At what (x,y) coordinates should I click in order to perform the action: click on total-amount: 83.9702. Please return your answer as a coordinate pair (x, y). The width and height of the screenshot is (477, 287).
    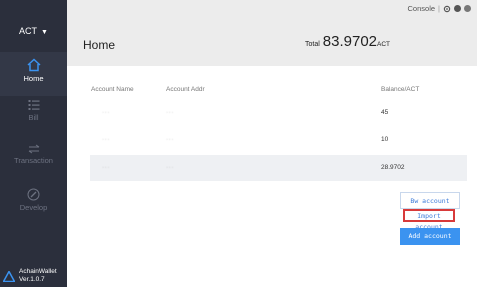
    Looking at the image, I should click on (350, 41).